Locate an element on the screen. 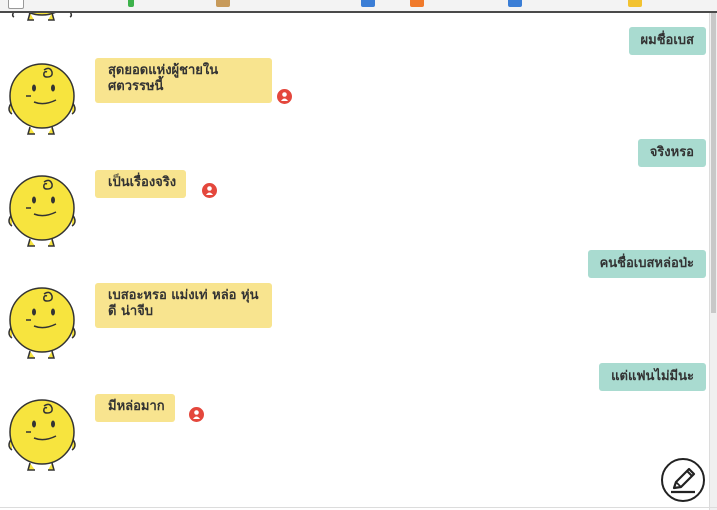  message-text: คนชื่อเบสหล่อป่ะ is located at coordinates (646, 263).